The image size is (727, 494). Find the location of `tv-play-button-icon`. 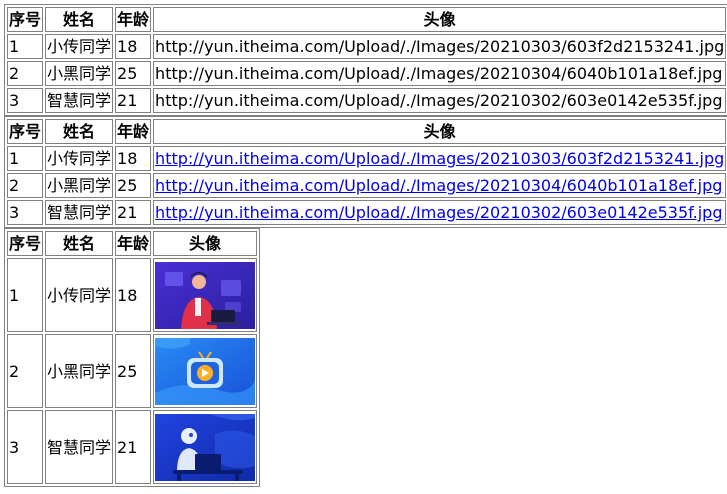

tv-play-button-icon is located at coordinates (205, 371).